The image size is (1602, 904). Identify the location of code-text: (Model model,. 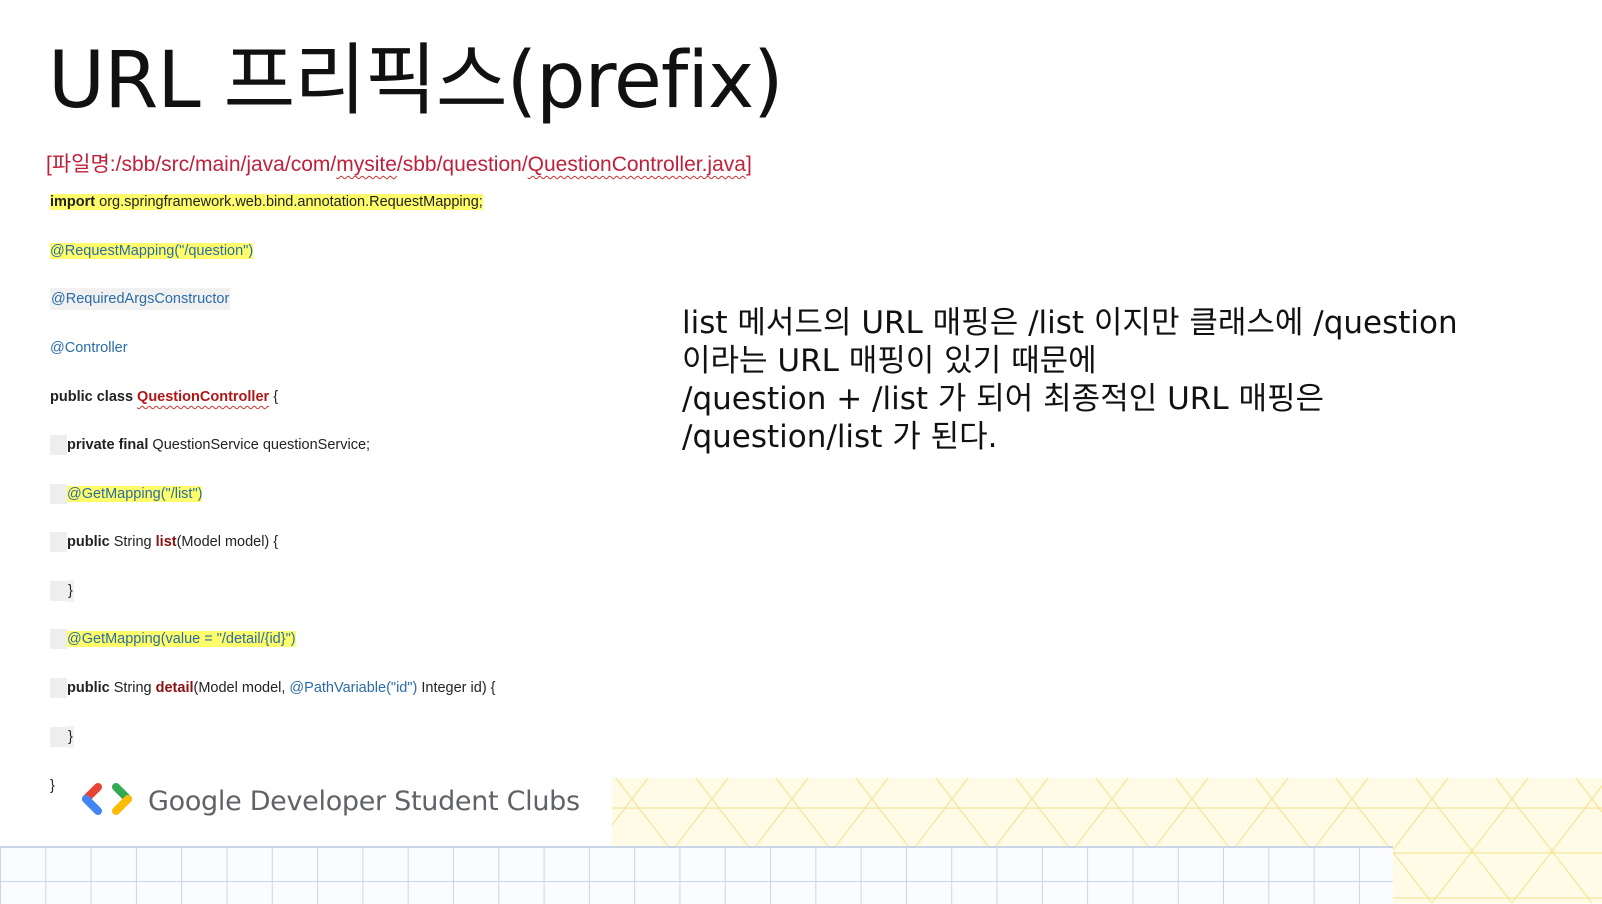
(241, 688).